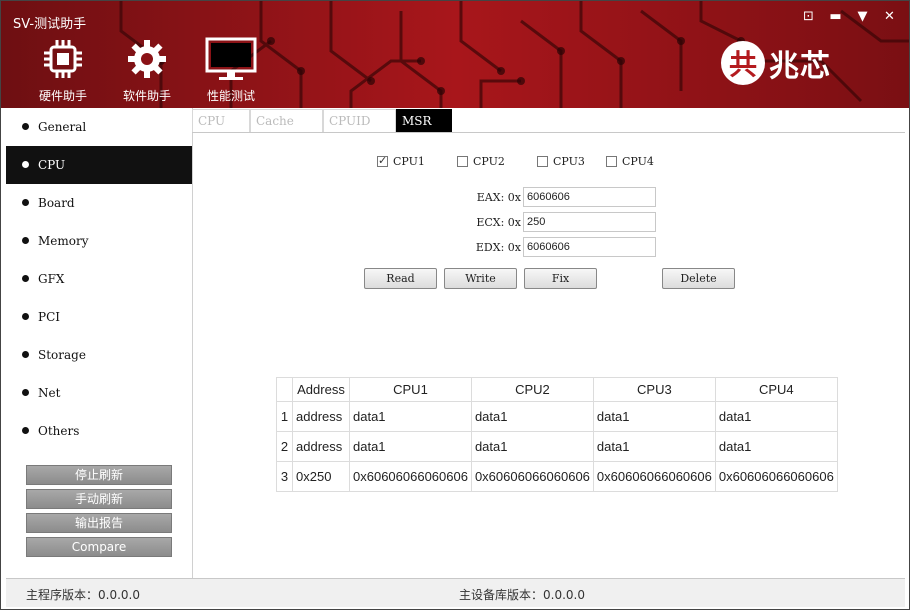 This screenshot has height=610, width=910. I want to click on export-report-button: 输出报告, so click(99, 523).